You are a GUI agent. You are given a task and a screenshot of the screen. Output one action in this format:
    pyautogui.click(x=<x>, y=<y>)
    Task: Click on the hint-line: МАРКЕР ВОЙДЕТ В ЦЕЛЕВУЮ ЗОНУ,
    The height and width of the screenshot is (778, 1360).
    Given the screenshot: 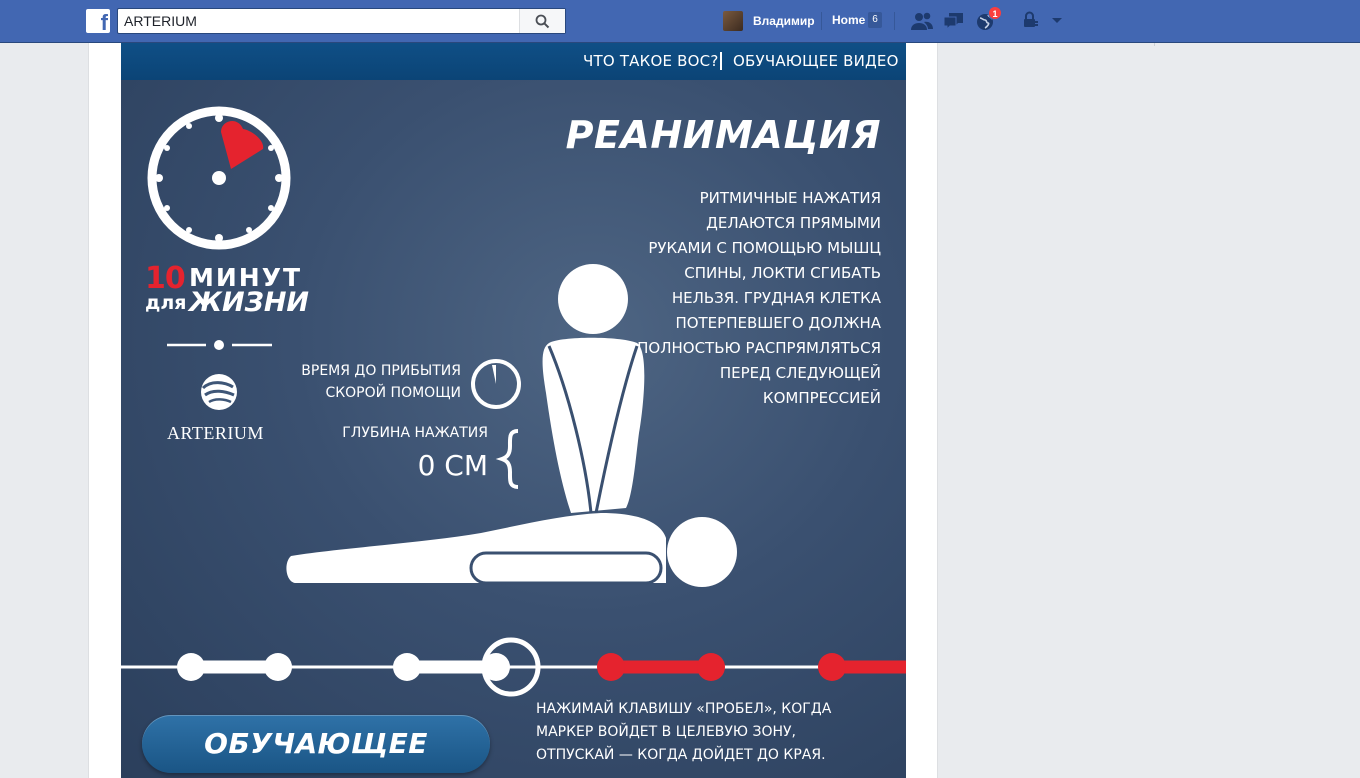 What is the action you would take?
    pyautogui.click(x=666, y=732)
    